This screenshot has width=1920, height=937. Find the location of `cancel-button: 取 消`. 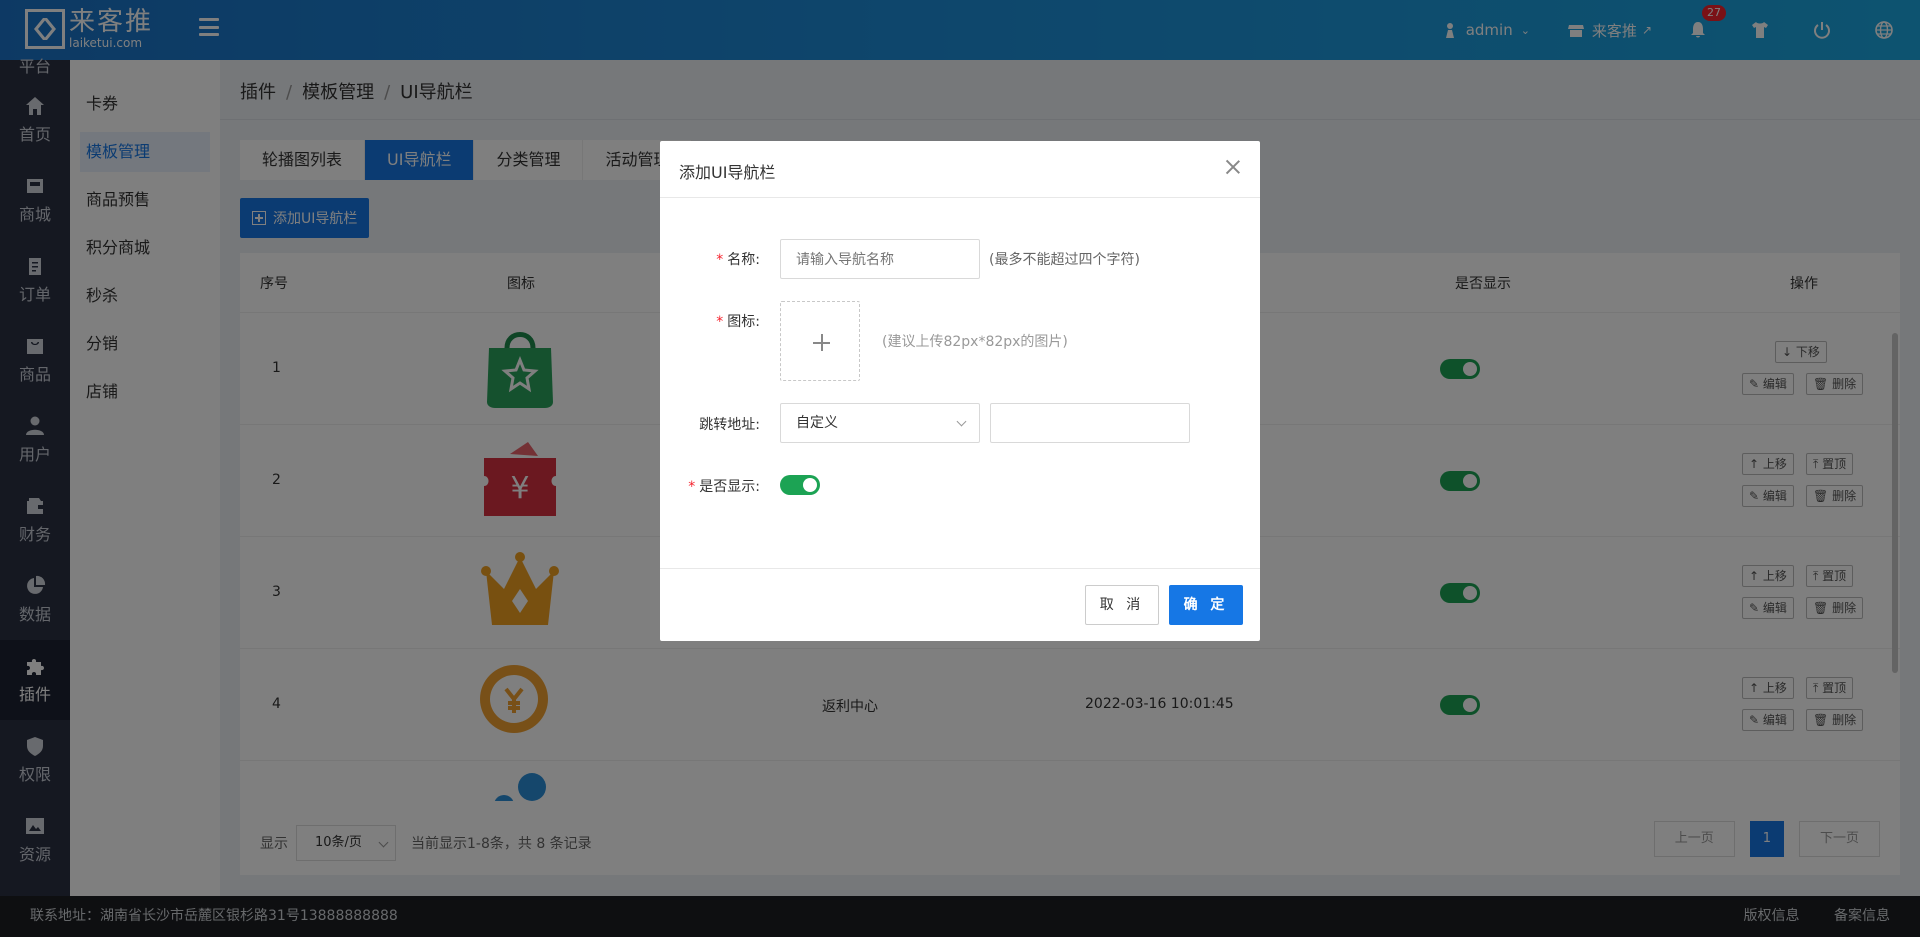

cancel-button: 取 消 is located at coordinates (1122, 605).